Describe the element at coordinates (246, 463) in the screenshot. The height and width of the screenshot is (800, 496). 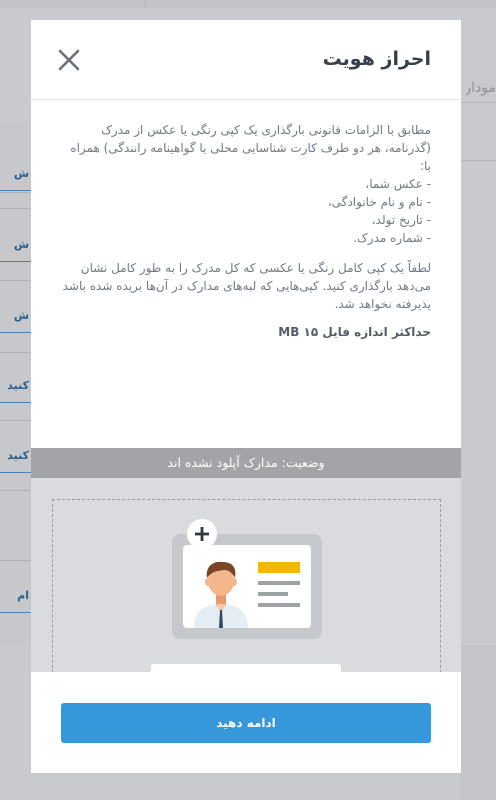
I see `upload-status-bar: وضعیت: مدارک آپلود نشده اند` at that location.